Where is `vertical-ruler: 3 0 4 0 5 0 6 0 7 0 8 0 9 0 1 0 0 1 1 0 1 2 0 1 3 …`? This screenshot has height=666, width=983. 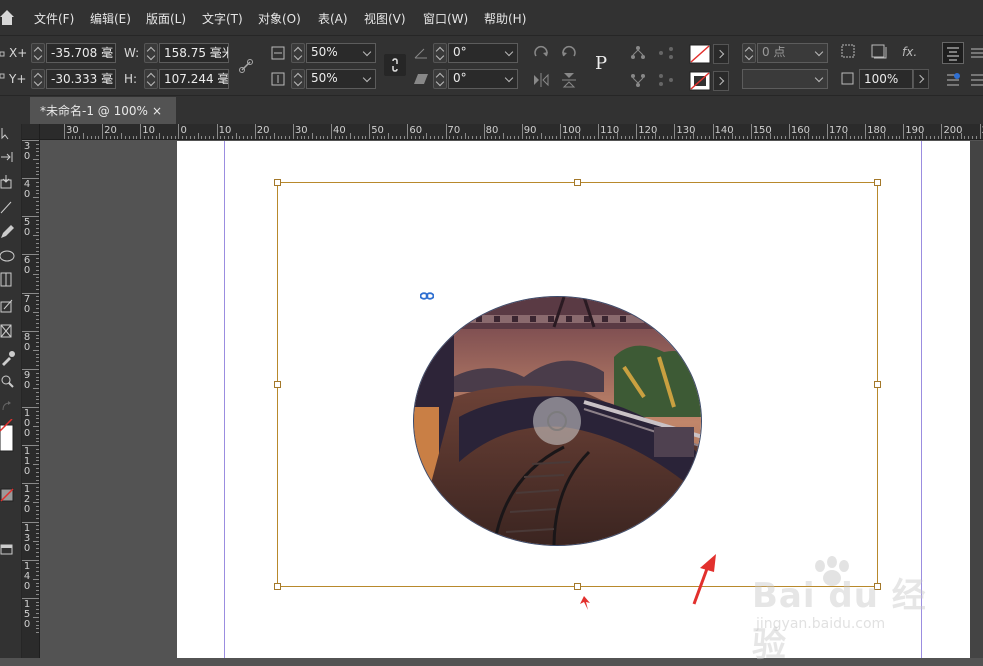
vertical-ruler: 3 0 4 0 5 0 6 0 7 0 8 0 9 0 1 0 0 1 1 0 1 2 0 1 3 … is located at coordinates (31, 399).